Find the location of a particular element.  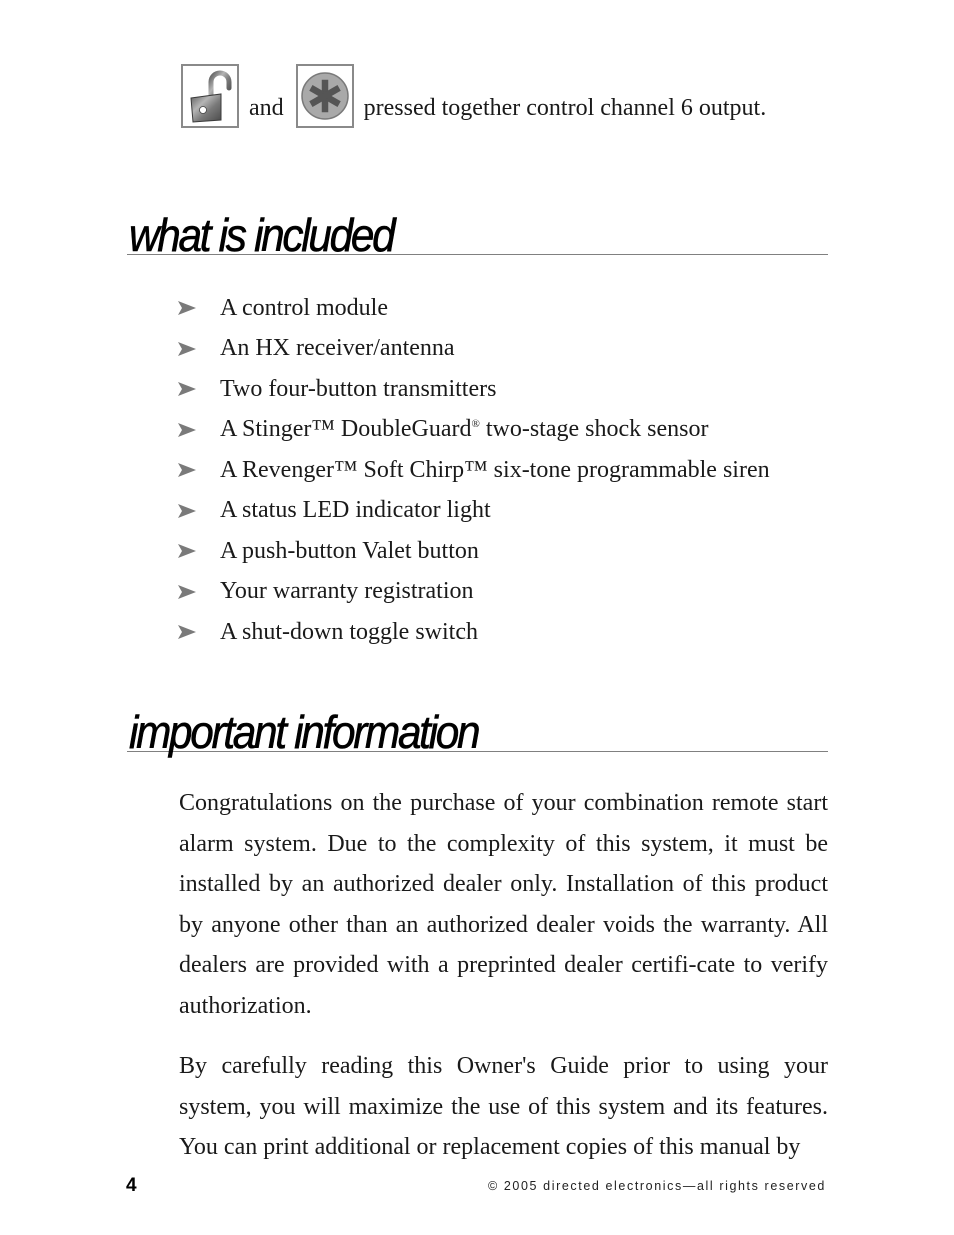

list-item: A status LED indicator light is located at coordinates (474, 511).